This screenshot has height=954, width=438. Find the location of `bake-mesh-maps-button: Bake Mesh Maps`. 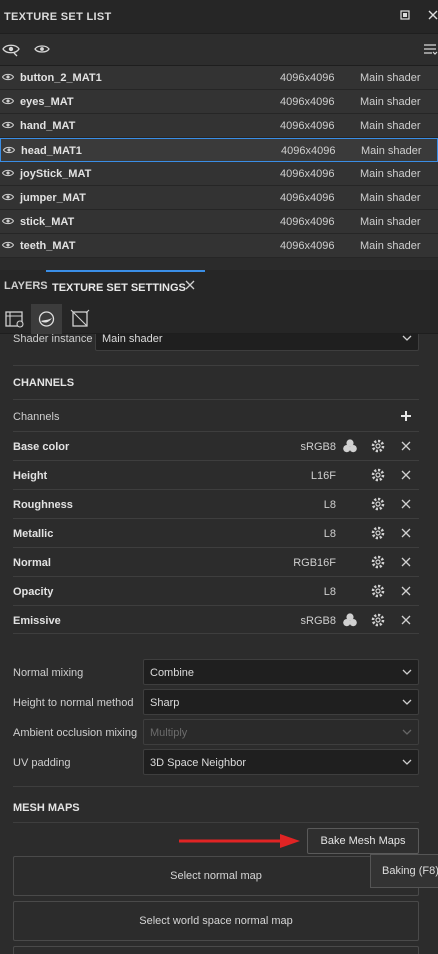

bake-mesh-maps-button: Bake Mesh Maps is located at coordinates (363, 841).